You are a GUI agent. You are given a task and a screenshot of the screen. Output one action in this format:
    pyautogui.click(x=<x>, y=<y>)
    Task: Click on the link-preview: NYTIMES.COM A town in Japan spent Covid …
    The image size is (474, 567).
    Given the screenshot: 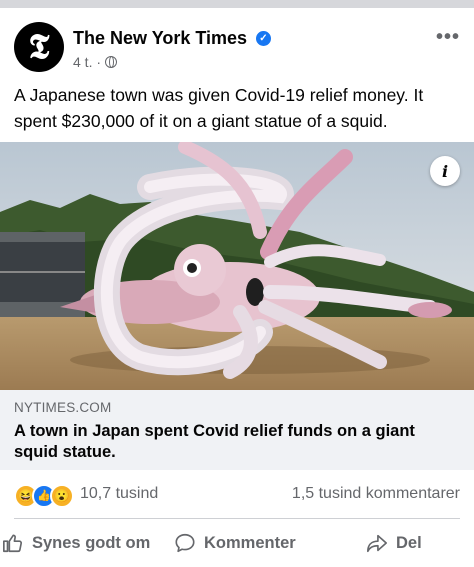 What is the action you would take?
    pyautogui.click(x=237, y=430)
    